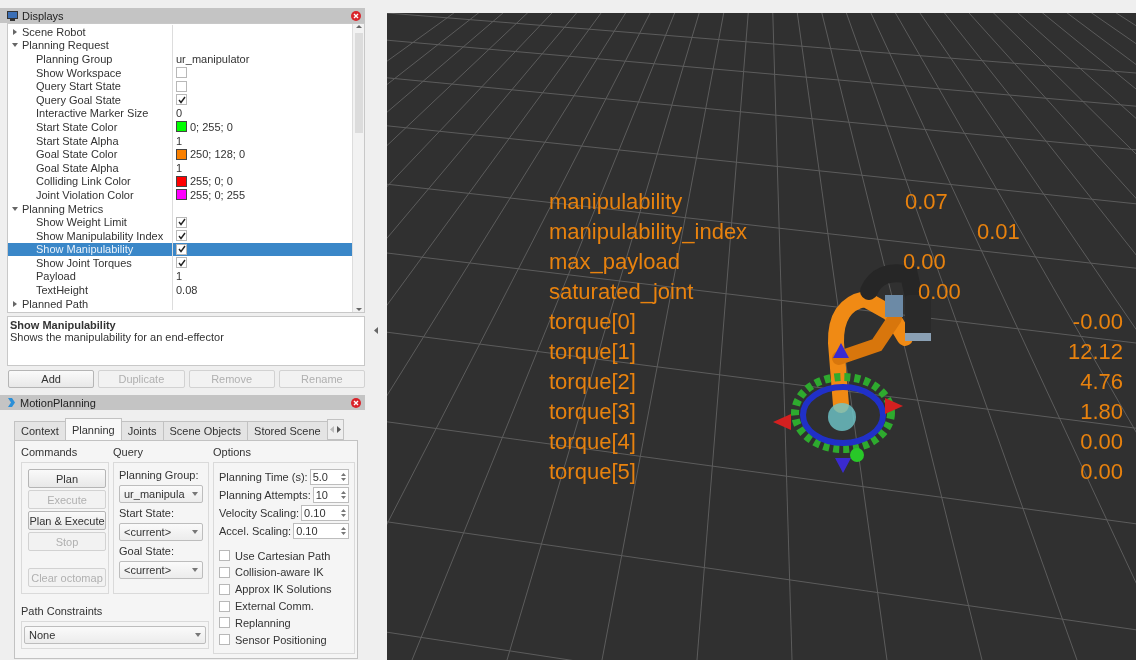 Image resolution: width=1136 pixels, height=660 pixels. What do you see at coordinates (287, 430) in the screenshot?
I see `tab: Stored Scene` at bounding box center [287, 430].